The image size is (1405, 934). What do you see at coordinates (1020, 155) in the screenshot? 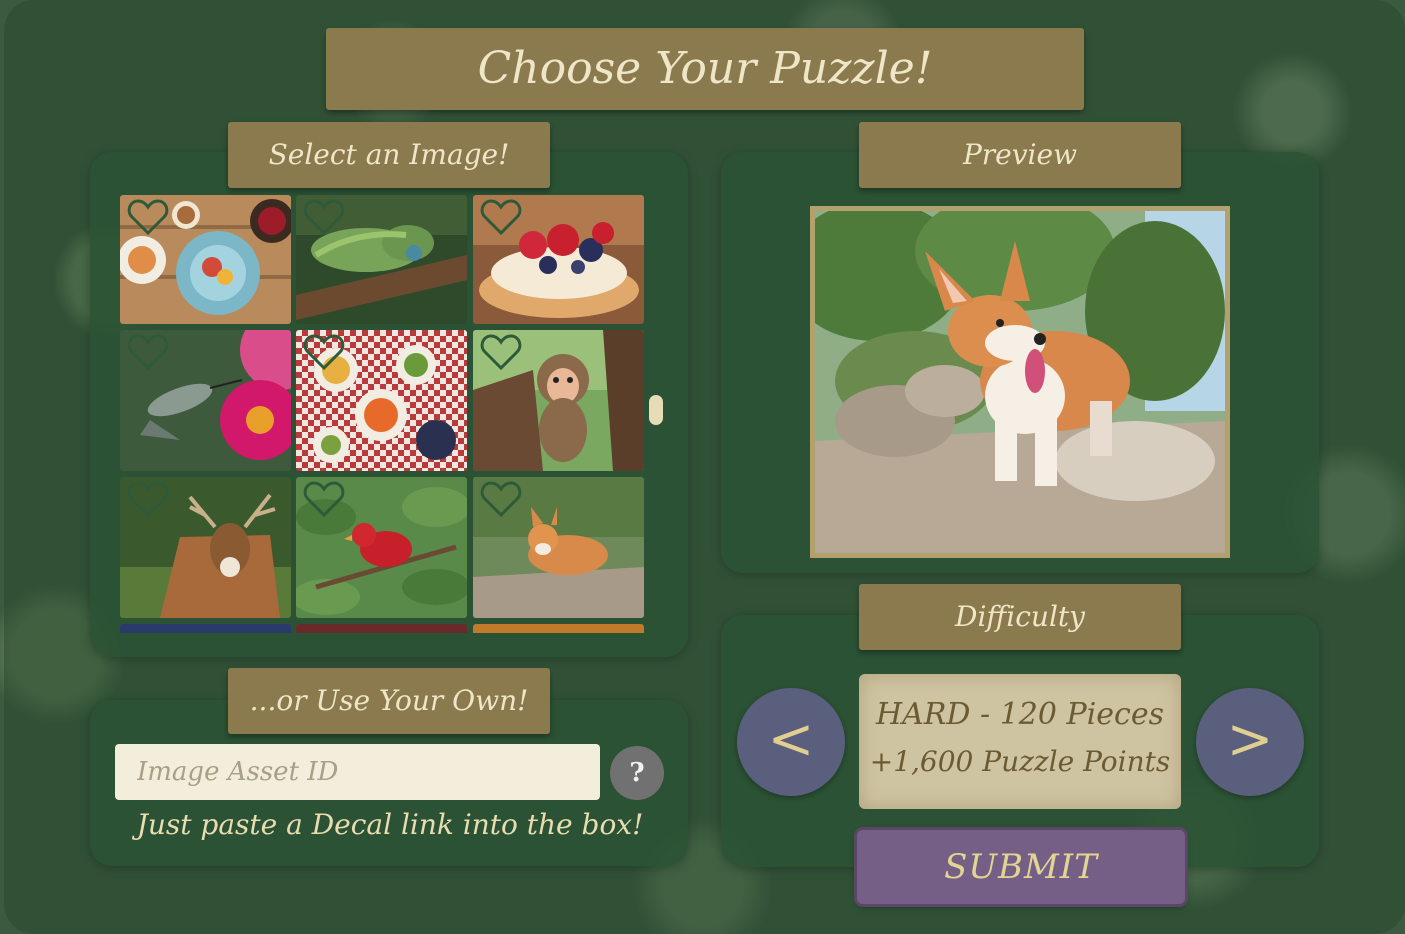
I see `preview-heading: Preview` at bounding box center [1020, 155].